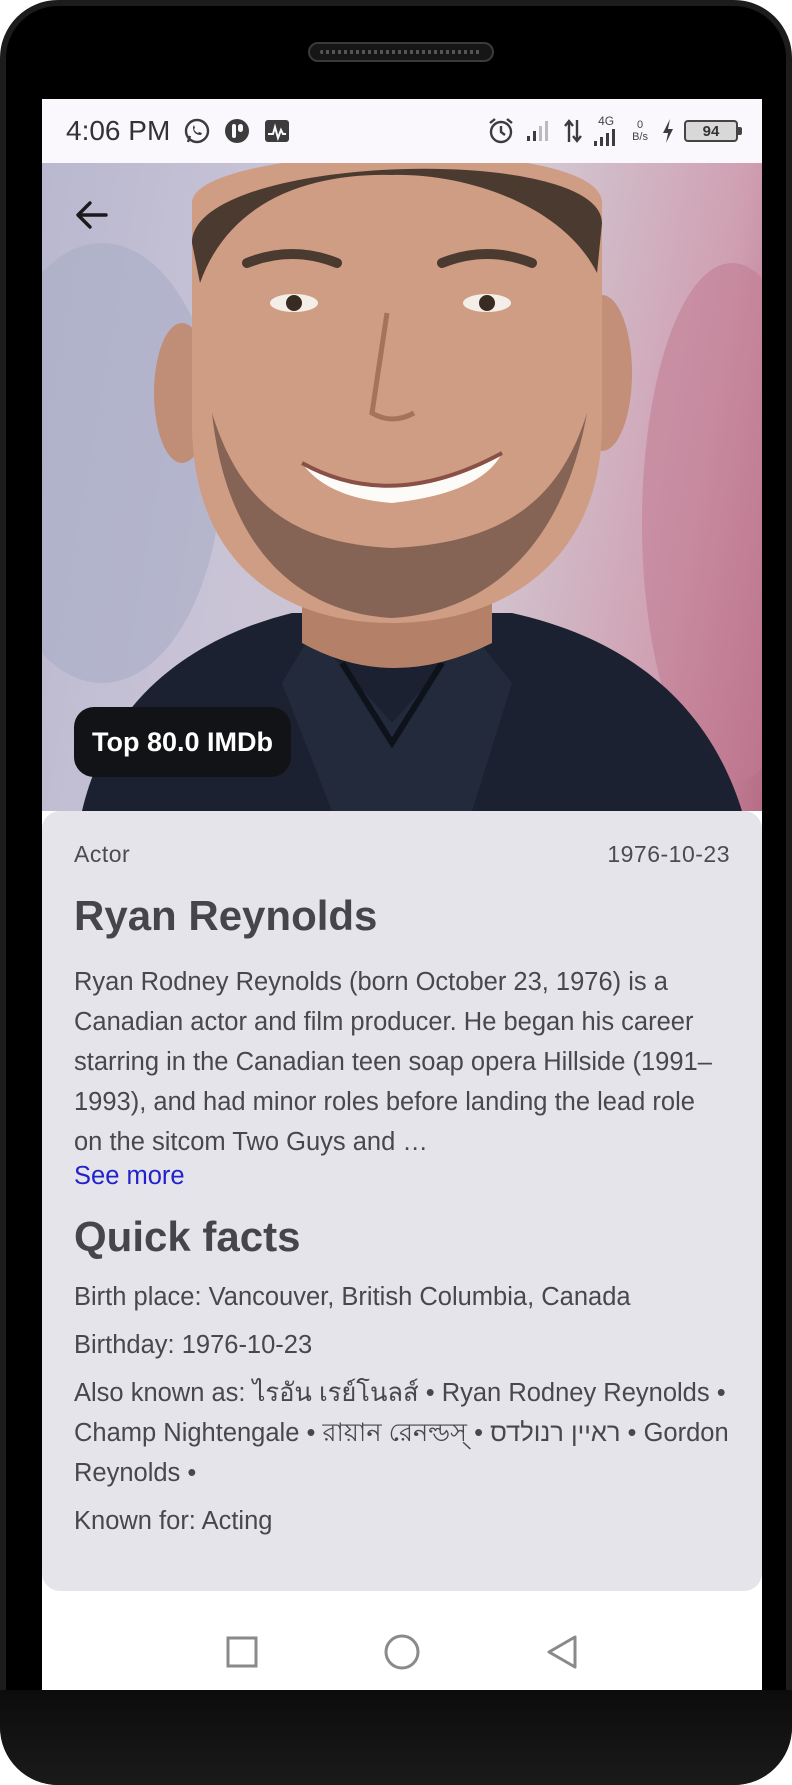 Image resolution: width=792 pixels, height=1785 pixels. Describe the element at coordinates (226, 915) in the screenshot. I see `person-name: Ryan Reynolds` at that location.